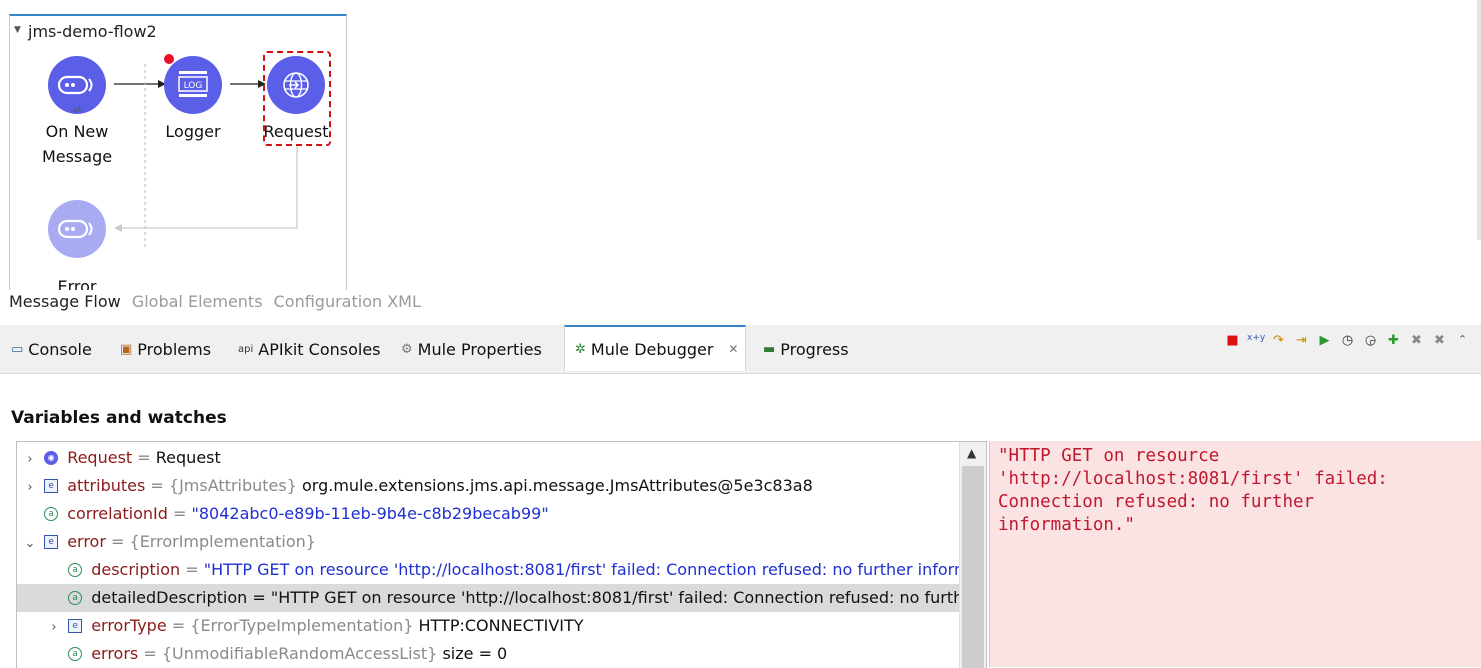 The height and width of the screenshot is (668, 1481). I want to click on clock-icon: ◷, so click(1347, 340).